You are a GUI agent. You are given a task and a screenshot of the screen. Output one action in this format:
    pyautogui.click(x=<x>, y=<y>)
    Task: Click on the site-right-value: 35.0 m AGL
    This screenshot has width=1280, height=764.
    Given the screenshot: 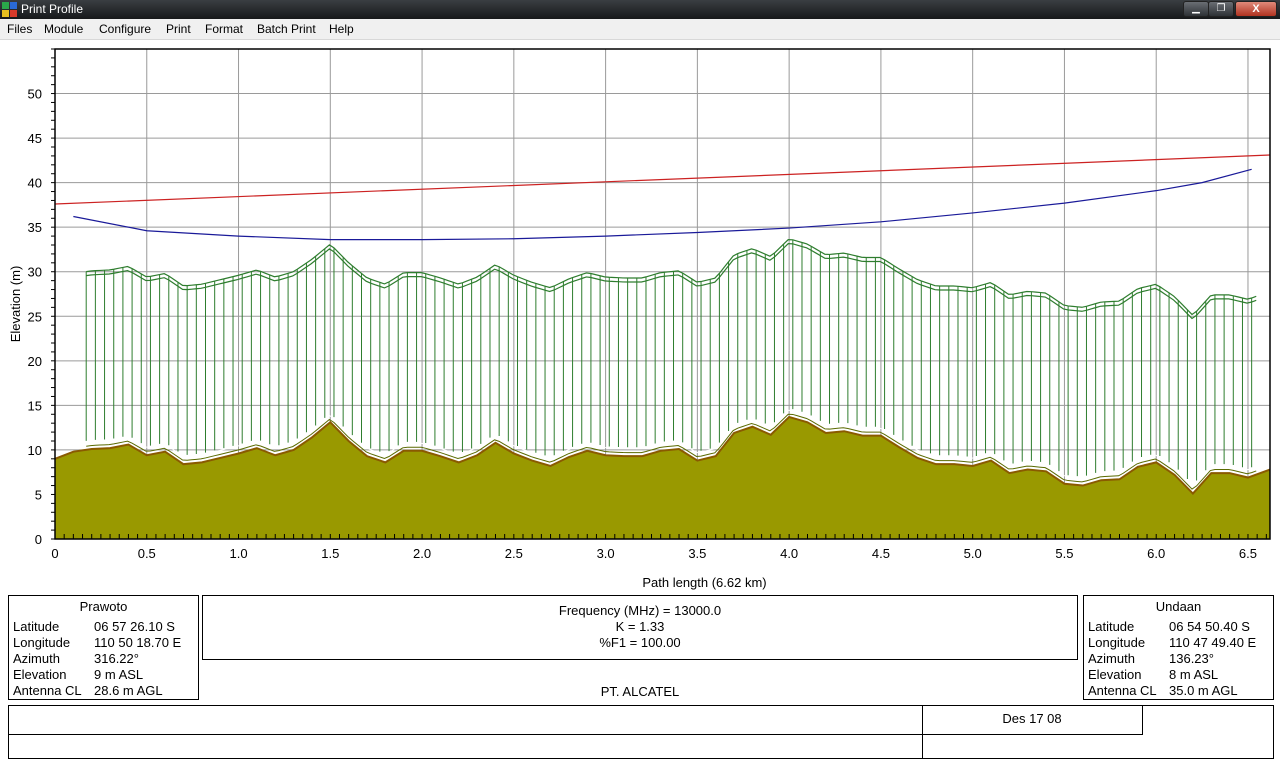 What is the action you would take?
    pyautogui.click(x=1203, y=690)
    